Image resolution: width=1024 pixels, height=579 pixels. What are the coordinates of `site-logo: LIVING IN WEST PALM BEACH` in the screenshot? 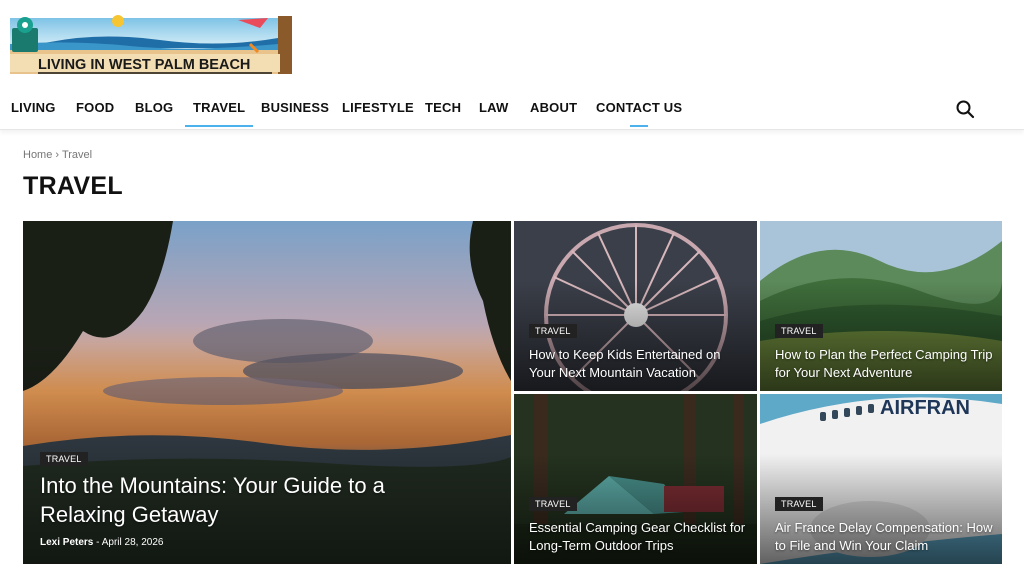 It's located at (153, 45).